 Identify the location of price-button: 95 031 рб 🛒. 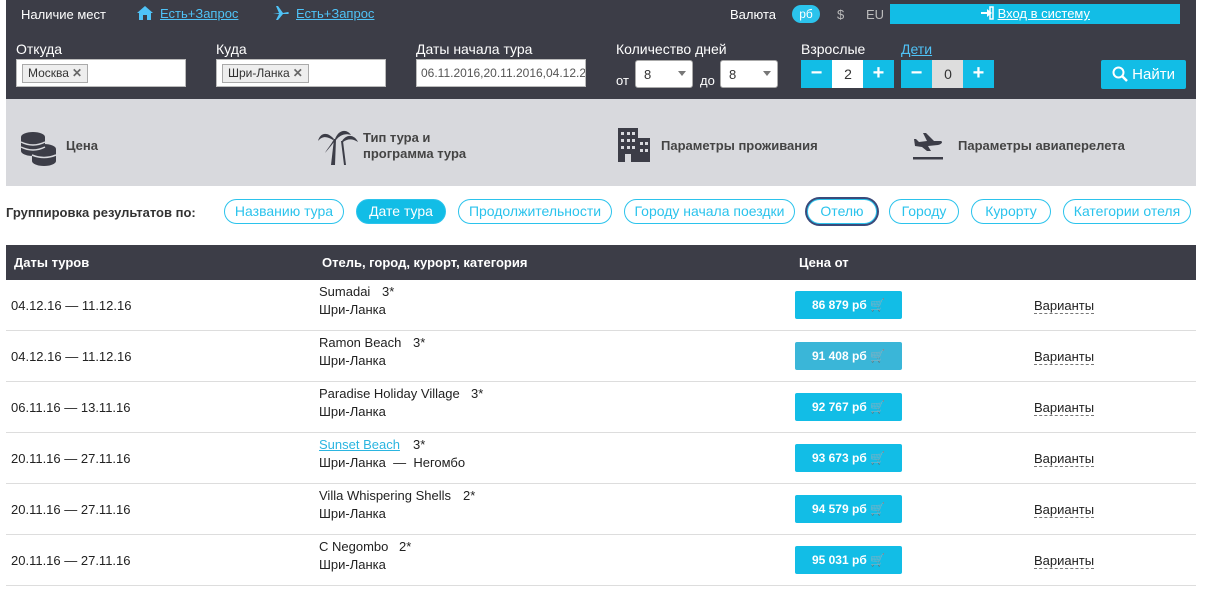
(848, 560).